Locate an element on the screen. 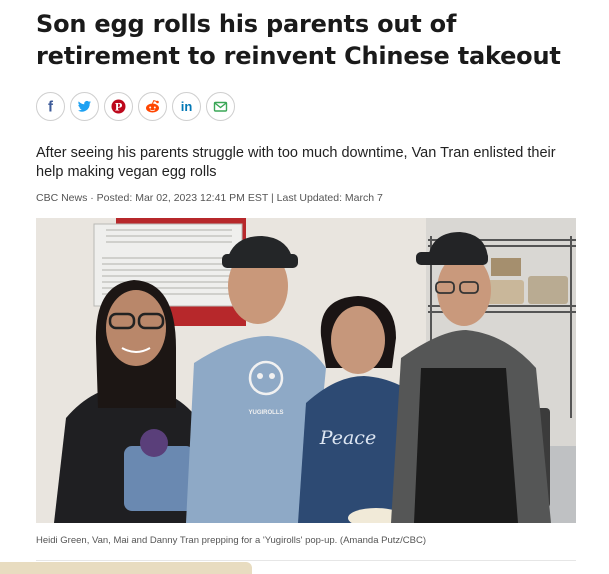 The height and width of the screenshot is (574, 609). facebook-icon: f is located at coordinates (51, 107).